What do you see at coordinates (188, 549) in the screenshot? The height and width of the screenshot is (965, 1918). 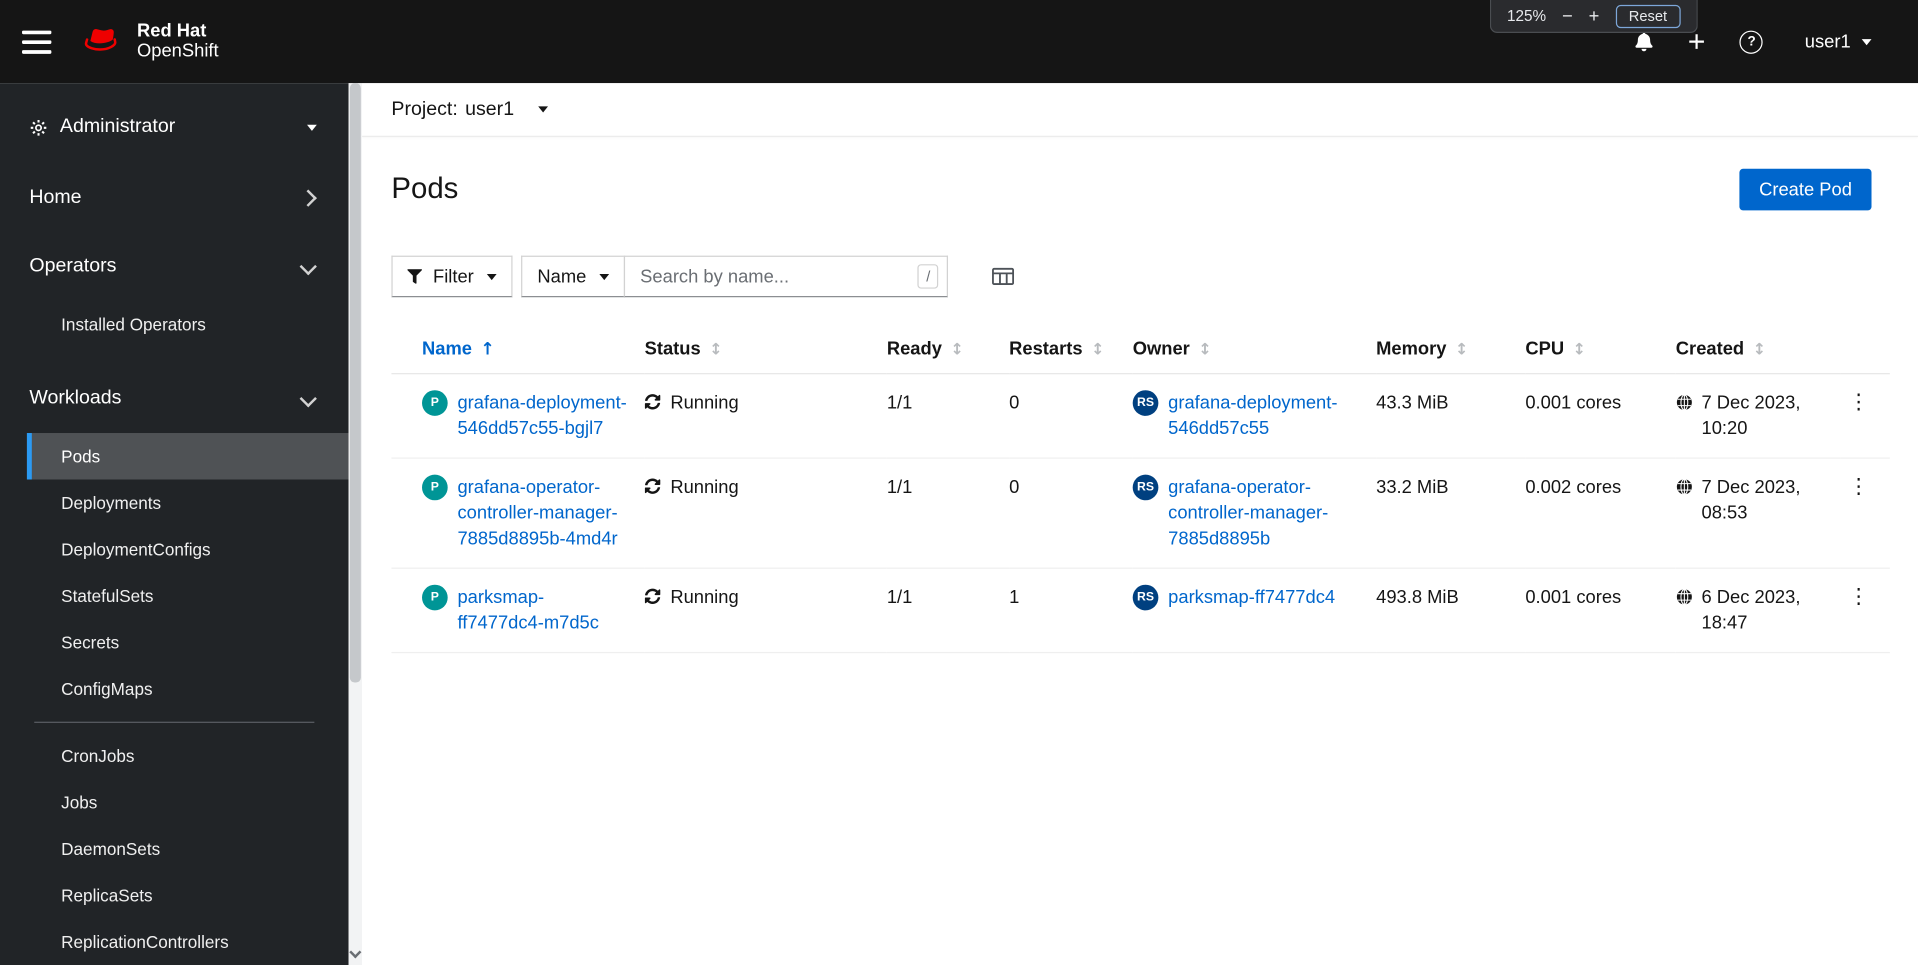 I see `sidebar-item-deploymentconfigs: DeploymentConfigs` at bounding box center [188, 549].